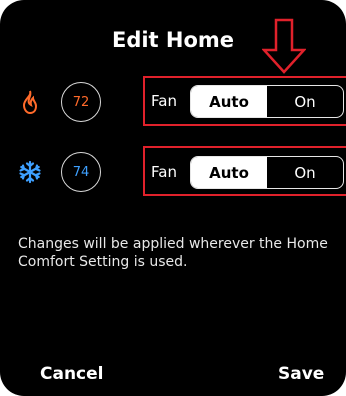  What do you see at coordinates (81, 102) in the screenshot?
I see `heat-setpoint: 72` at bounding box center [81, 102].